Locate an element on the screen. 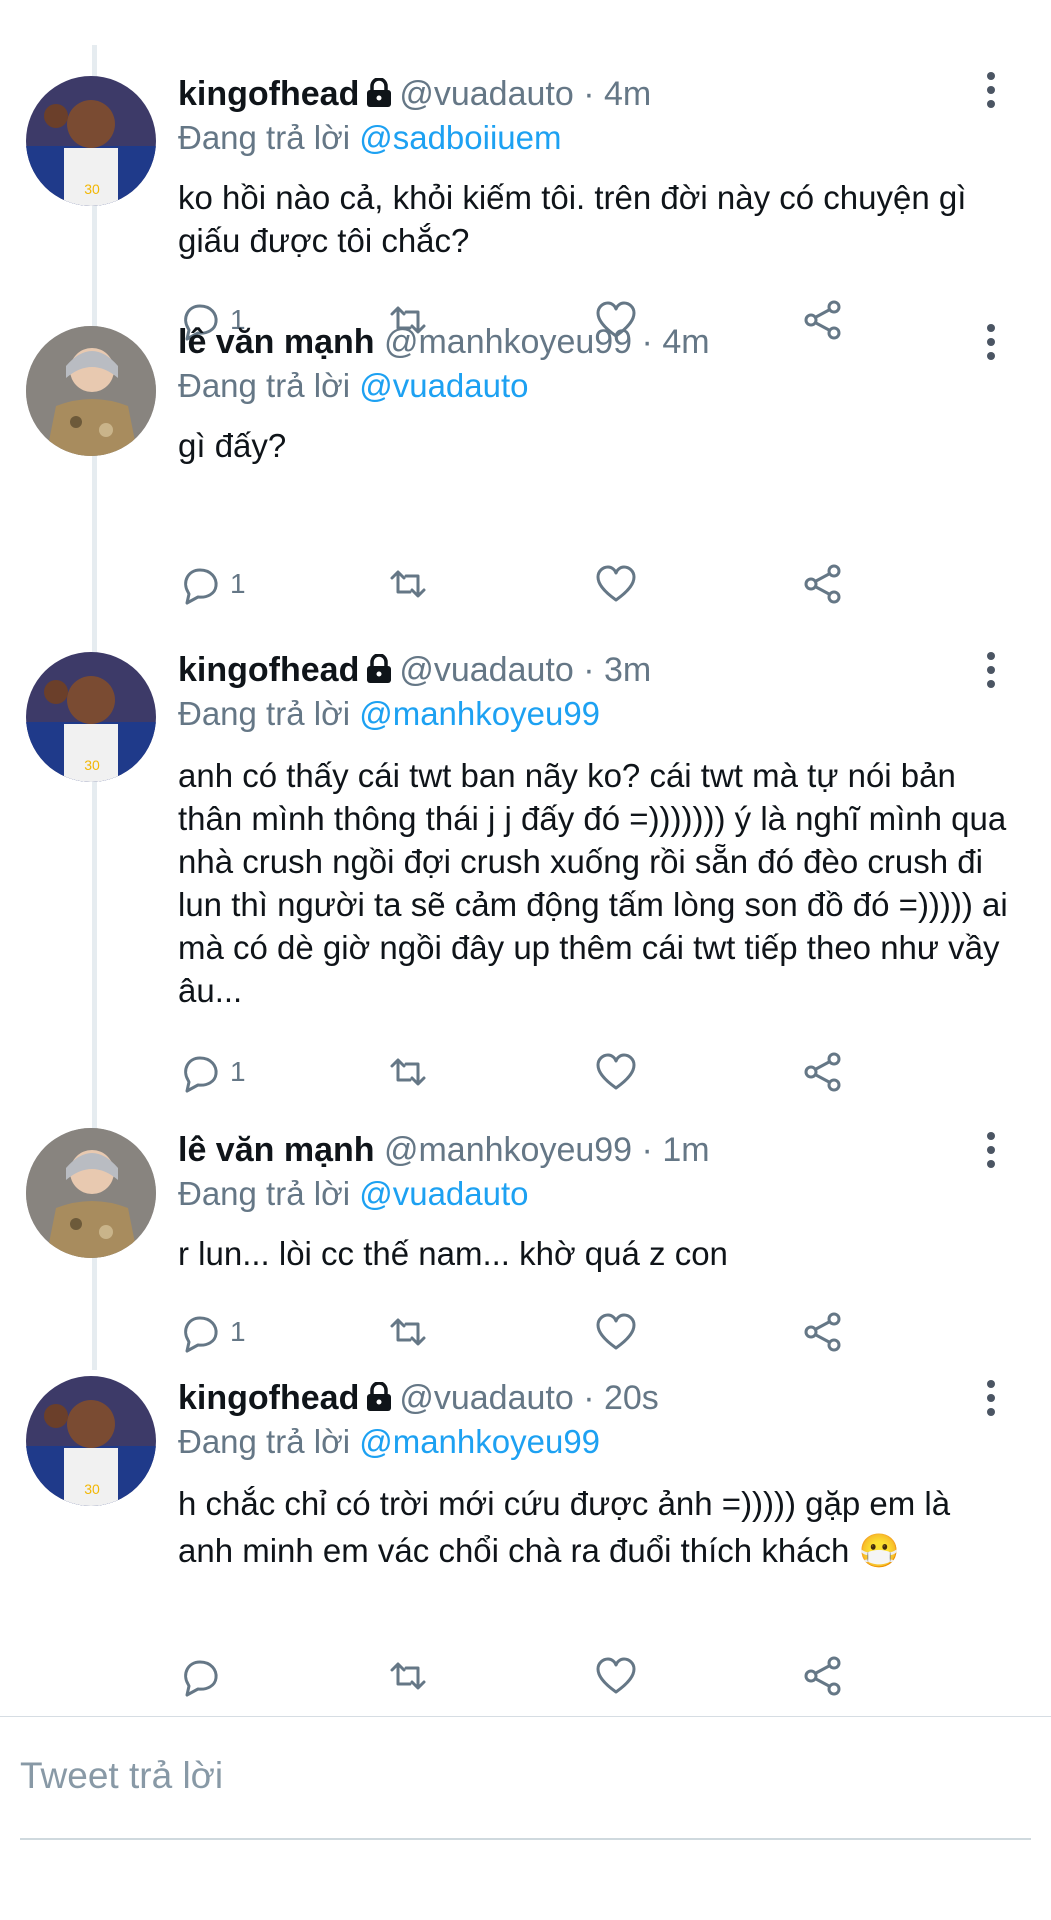 This screenshot has height=1920, width=1051. composer-divider is located at coordinates (525, 1716).